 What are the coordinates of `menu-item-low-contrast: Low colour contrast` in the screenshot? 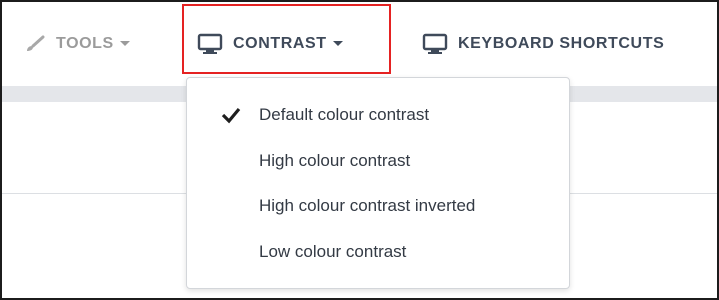 It's located at (378, 252).